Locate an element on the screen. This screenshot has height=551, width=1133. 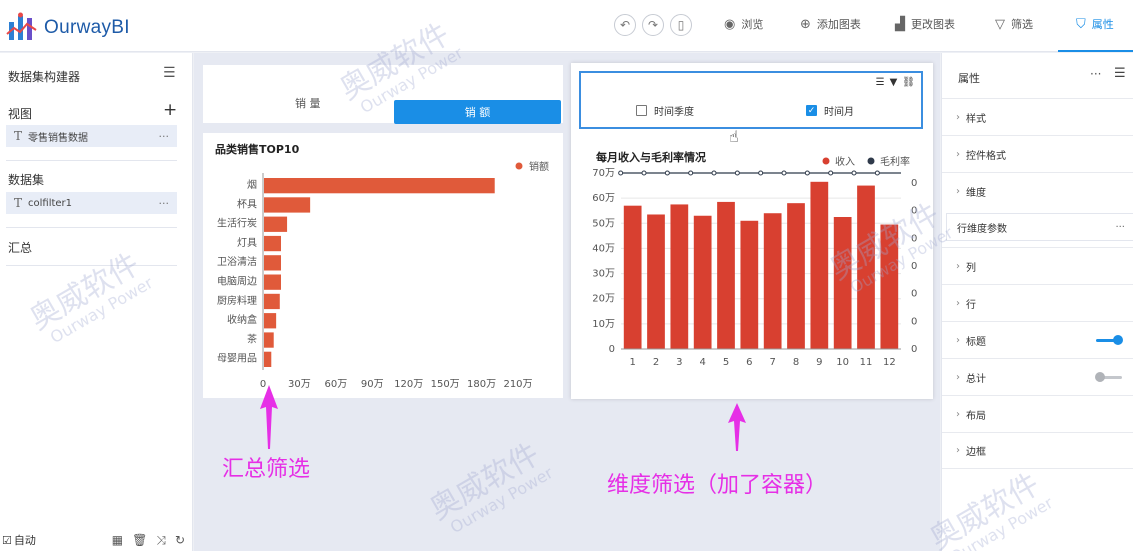
row-label: 总计 is located at coordinates (976, 379).